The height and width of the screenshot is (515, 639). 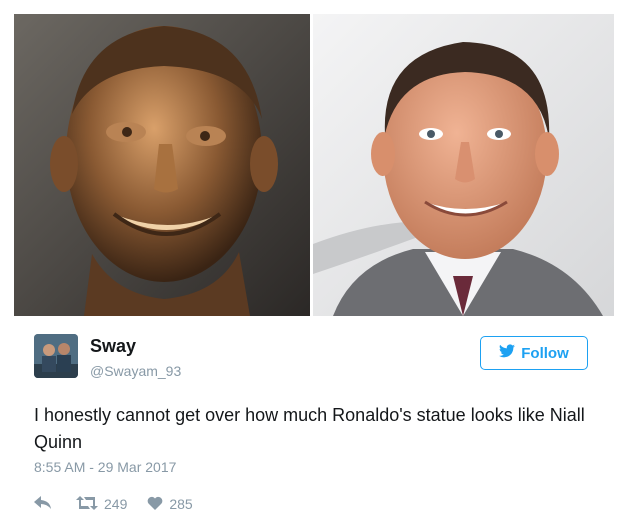 What do you see at coordinates (56, 356) in the screenshot?
I see `avatar` at bounding box center [56, 356].